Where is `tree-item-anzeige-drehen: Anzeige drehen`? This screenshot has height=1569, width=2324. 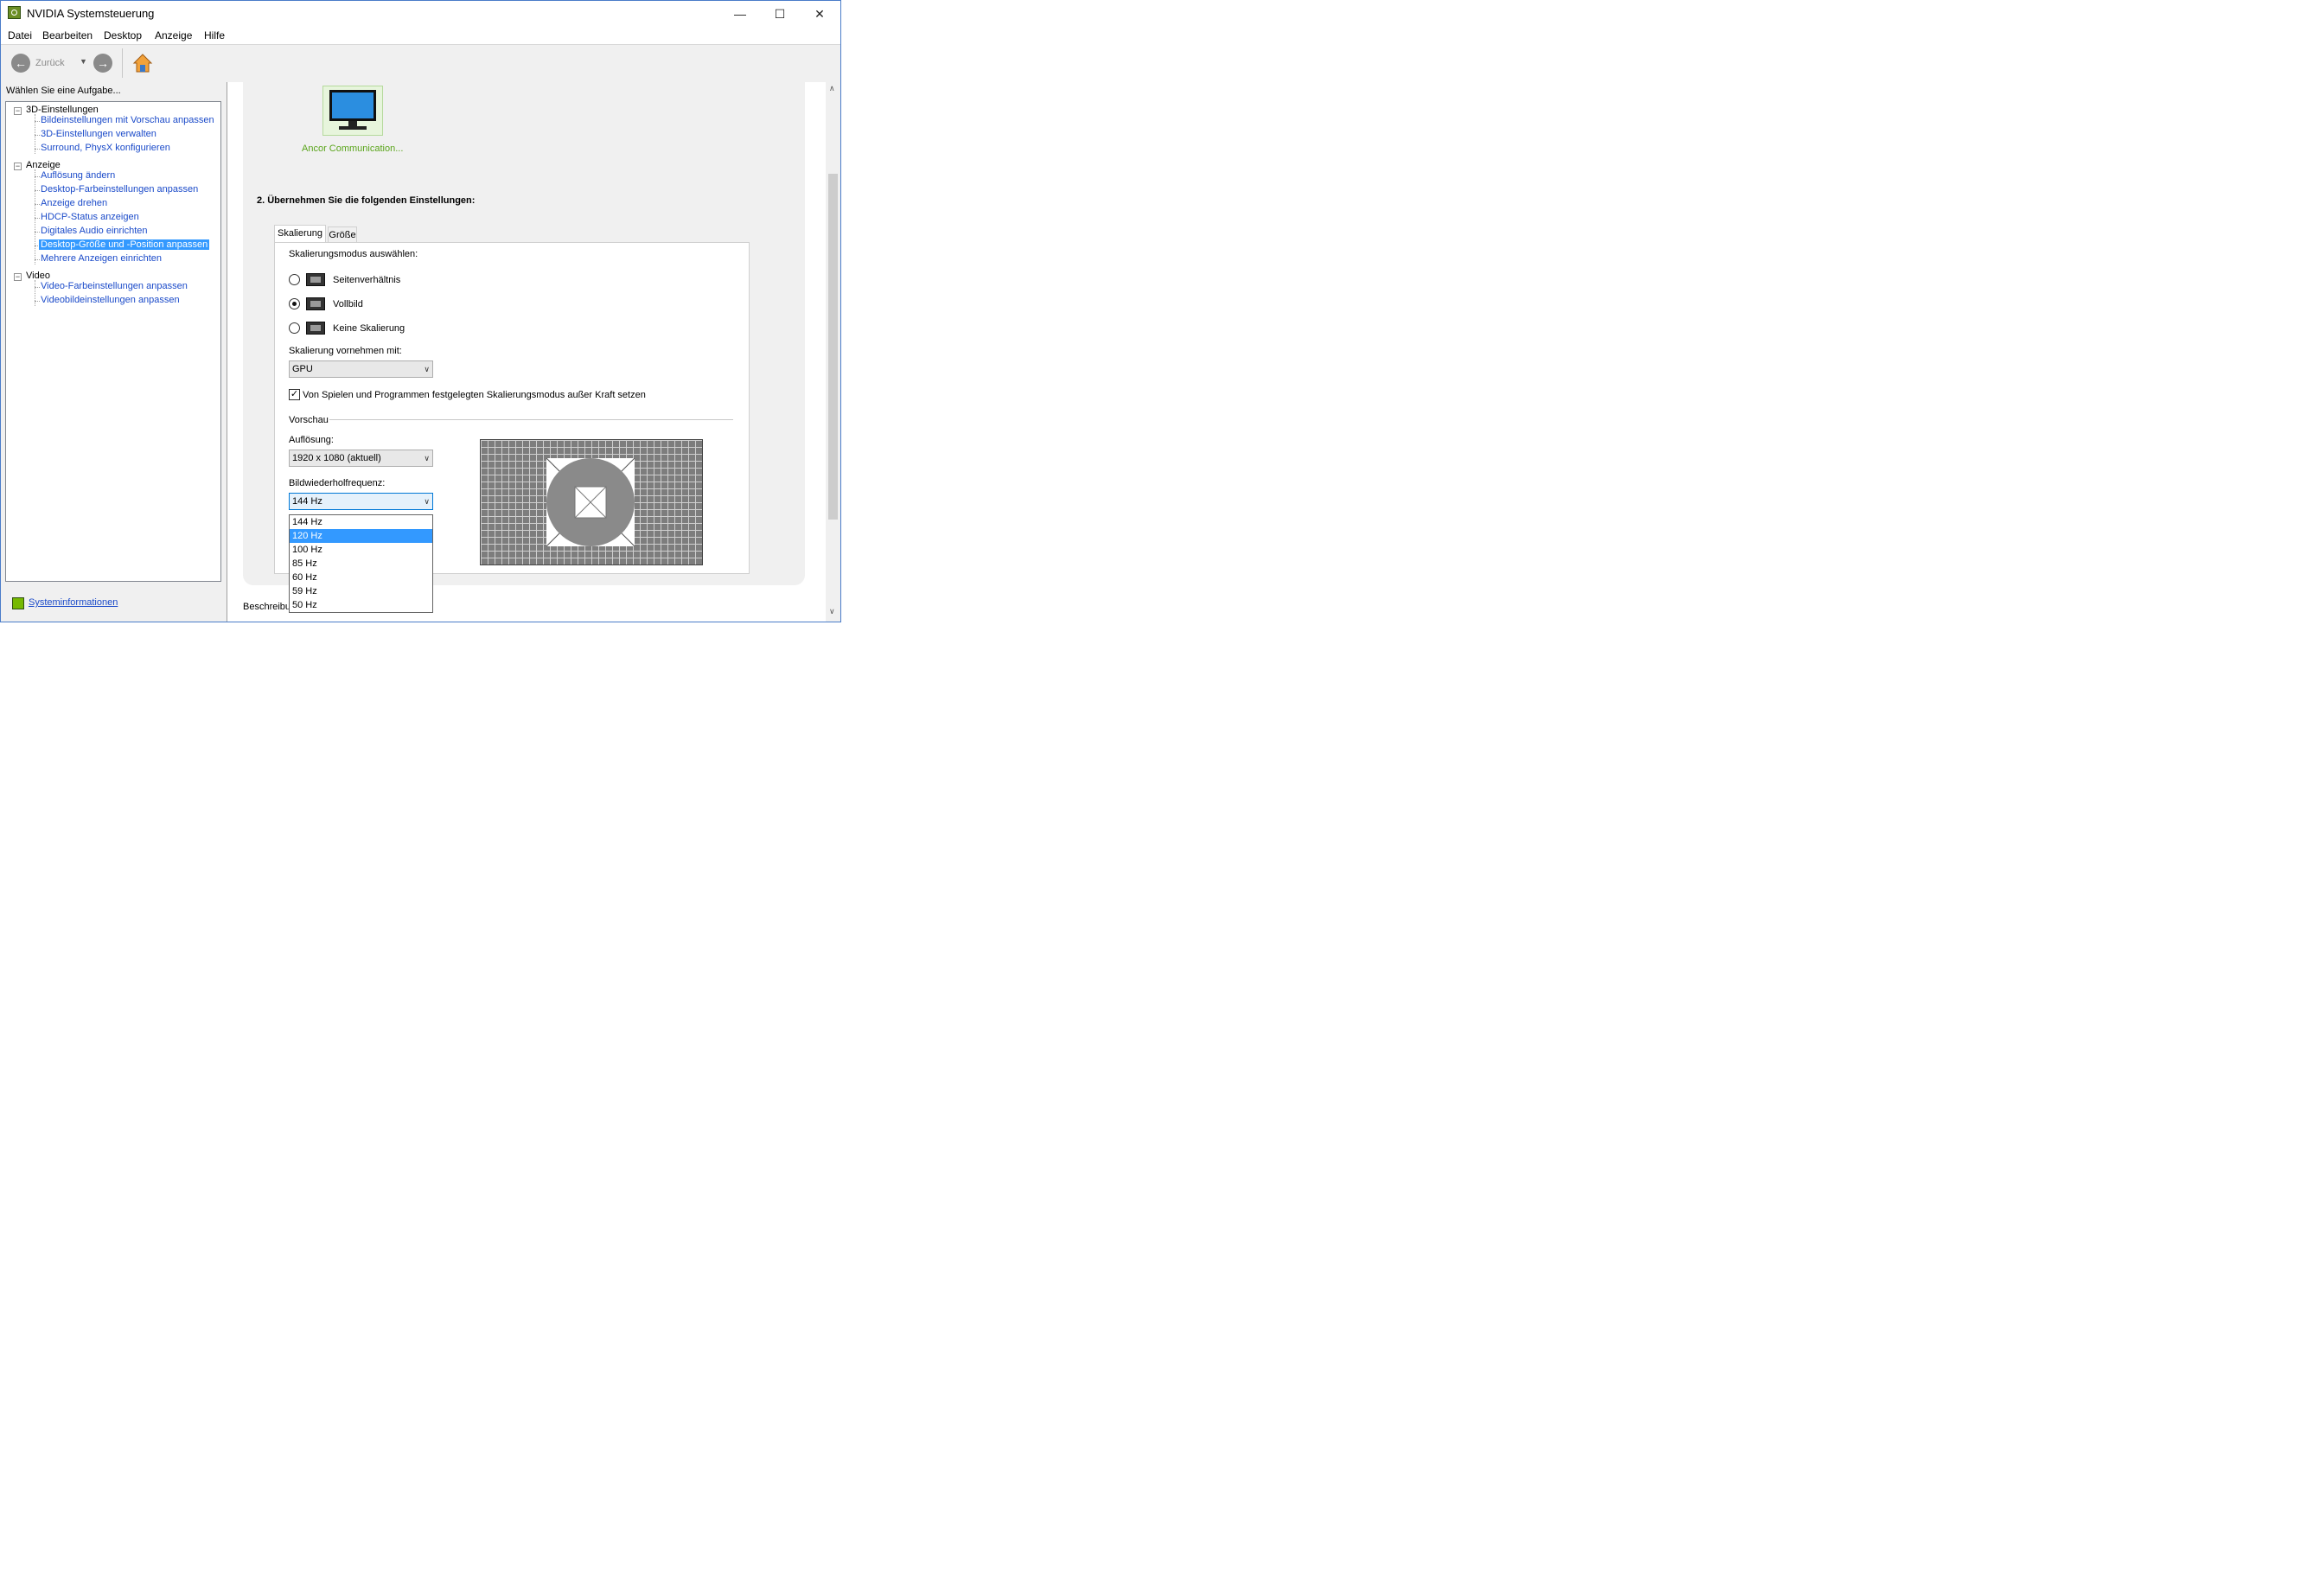
tree-item-anzeige-drehen: Anzeige drehen is located at coordinates (74, 203).